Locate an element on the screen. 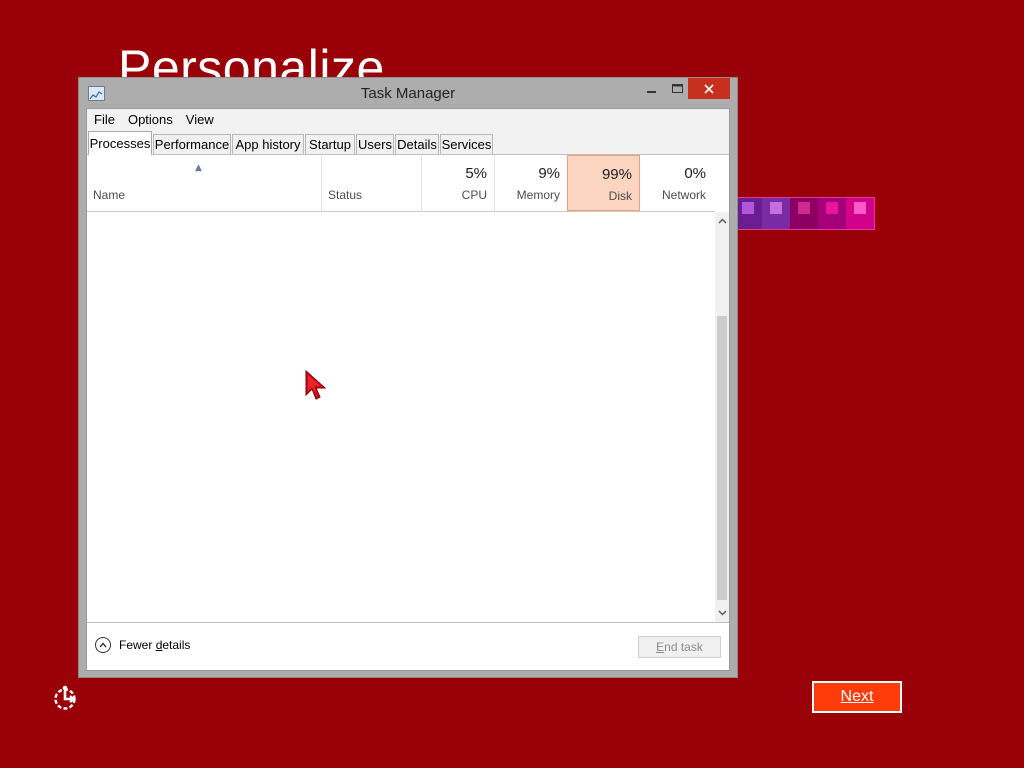 The height and width of the screenshot is (768, 1024). column-cpu: 5% CPU is located at coordinates (457, 183).